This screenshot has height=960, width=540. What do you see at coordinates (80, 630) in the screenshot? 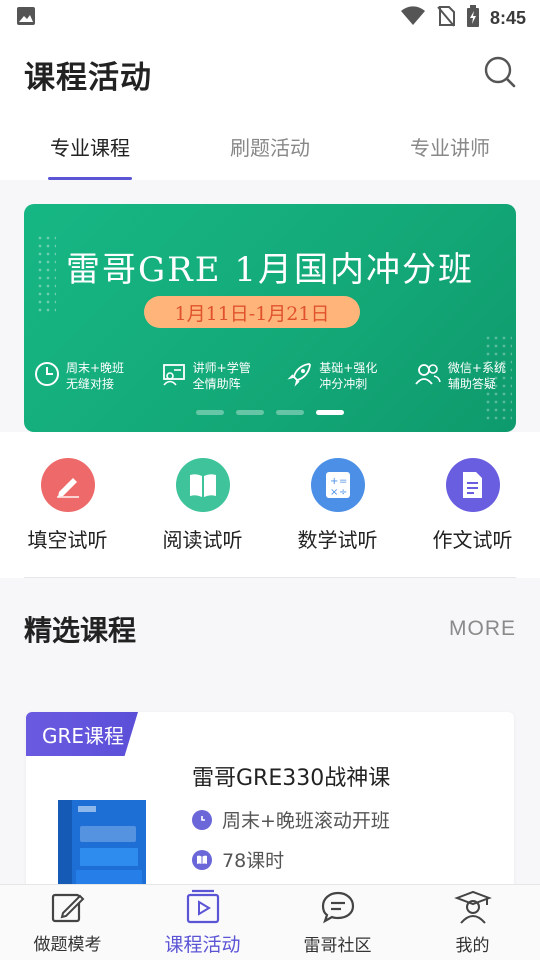
I see `section-title: 精选课程` at bounding box center [80, 630].